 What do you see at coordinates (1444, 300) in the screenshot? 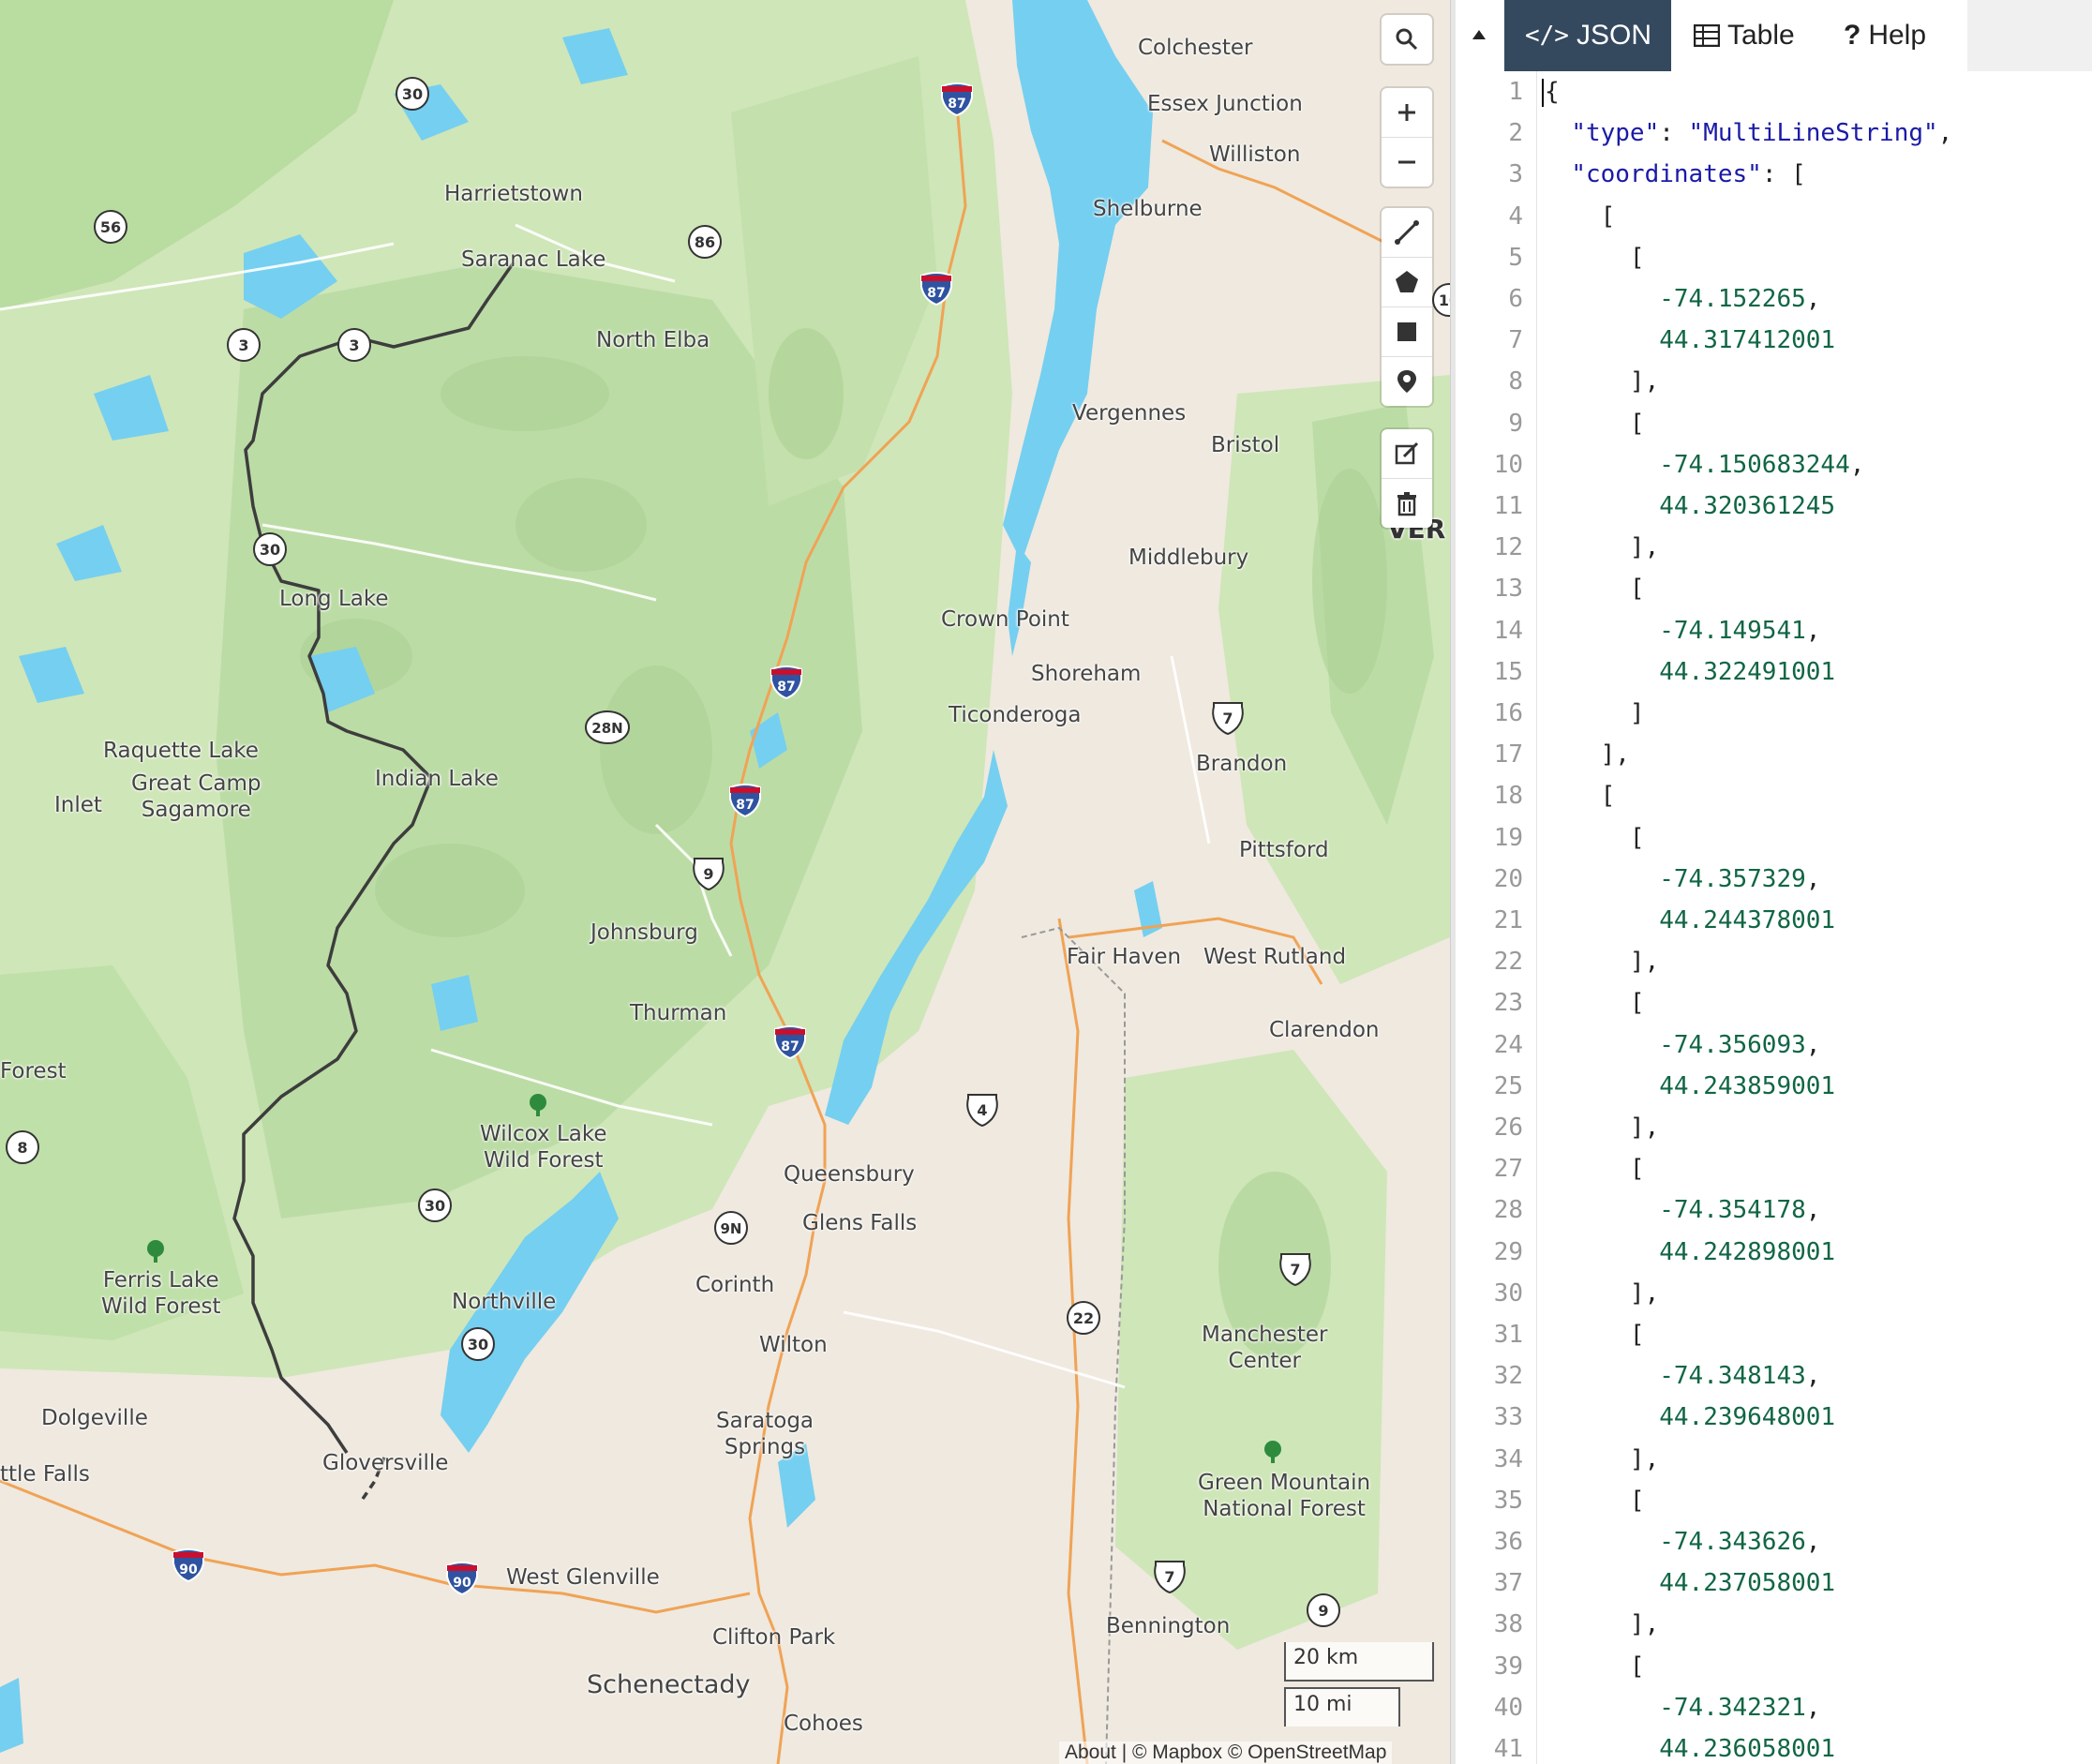
I see `svg-text: 10` at bounding box center [1444, 300].